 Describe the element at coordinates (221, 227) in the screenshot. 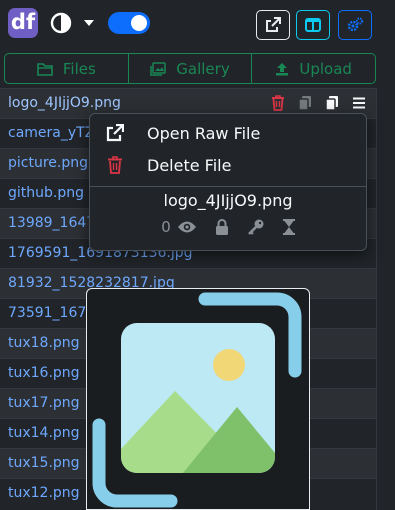

I see `lock-icon` at that location.